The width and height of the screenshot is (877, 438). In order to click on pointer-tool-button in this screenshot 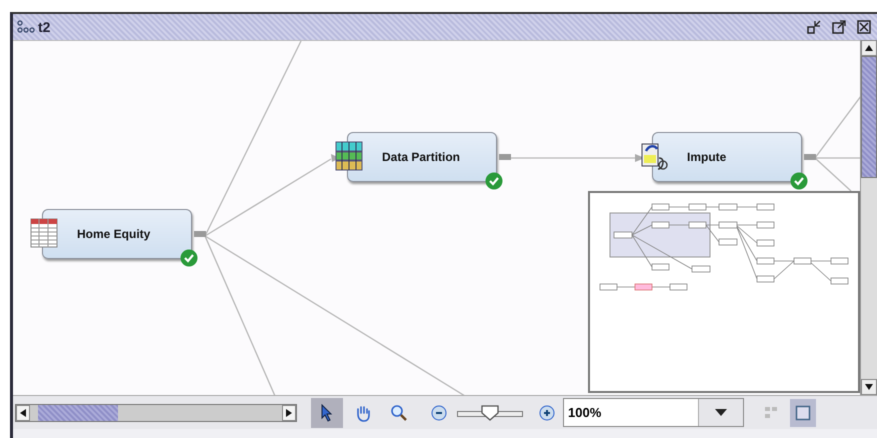, I will do `click(327, 413)`.